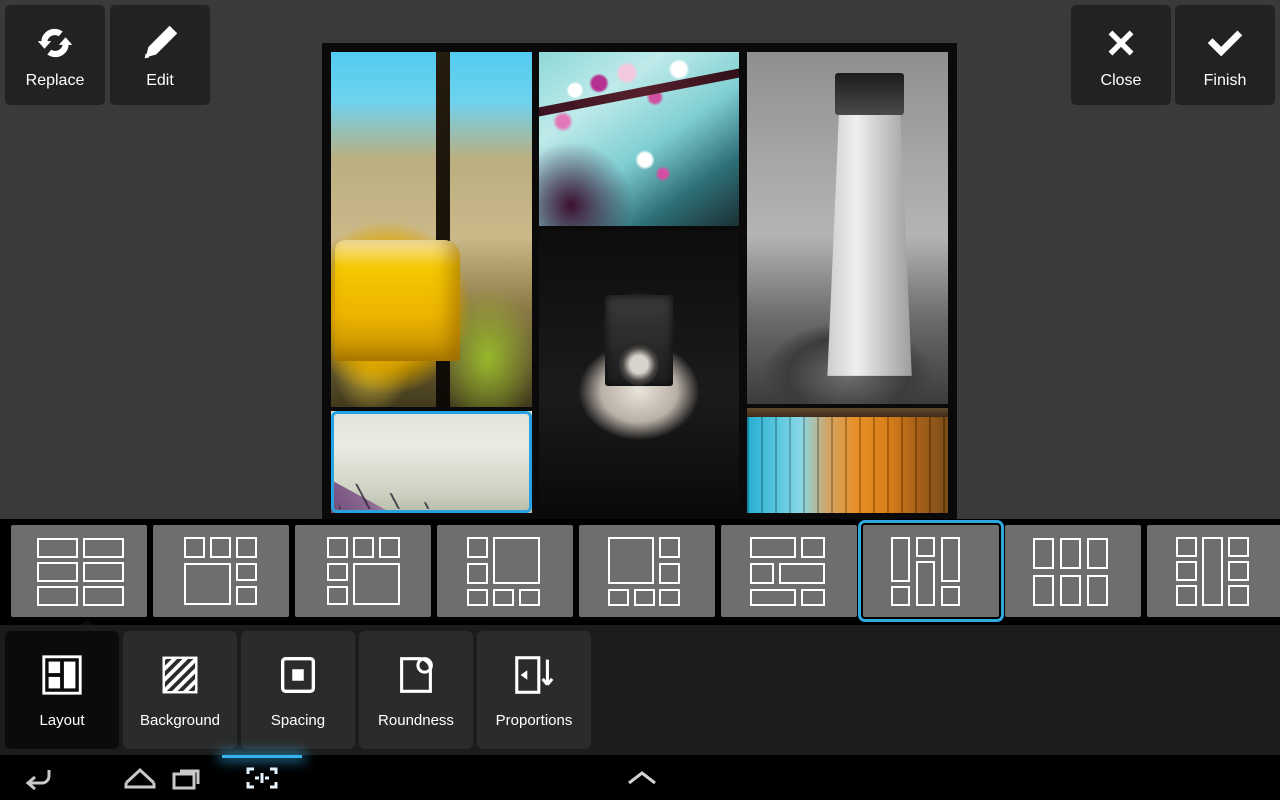 Image resolution: width=1280 pixels, height=800 pixels. Describe the element at coordinates (534, 720) in the screenshot. I see `mode-proportions-label: Proportions` at that location.